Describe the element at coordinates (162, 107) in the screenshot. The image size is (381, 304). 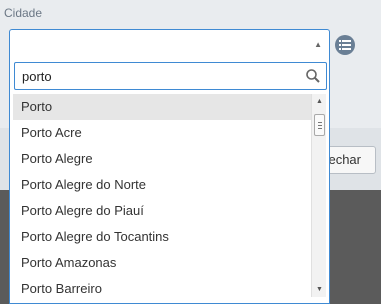
I see `option-porto: Porto` at that location.